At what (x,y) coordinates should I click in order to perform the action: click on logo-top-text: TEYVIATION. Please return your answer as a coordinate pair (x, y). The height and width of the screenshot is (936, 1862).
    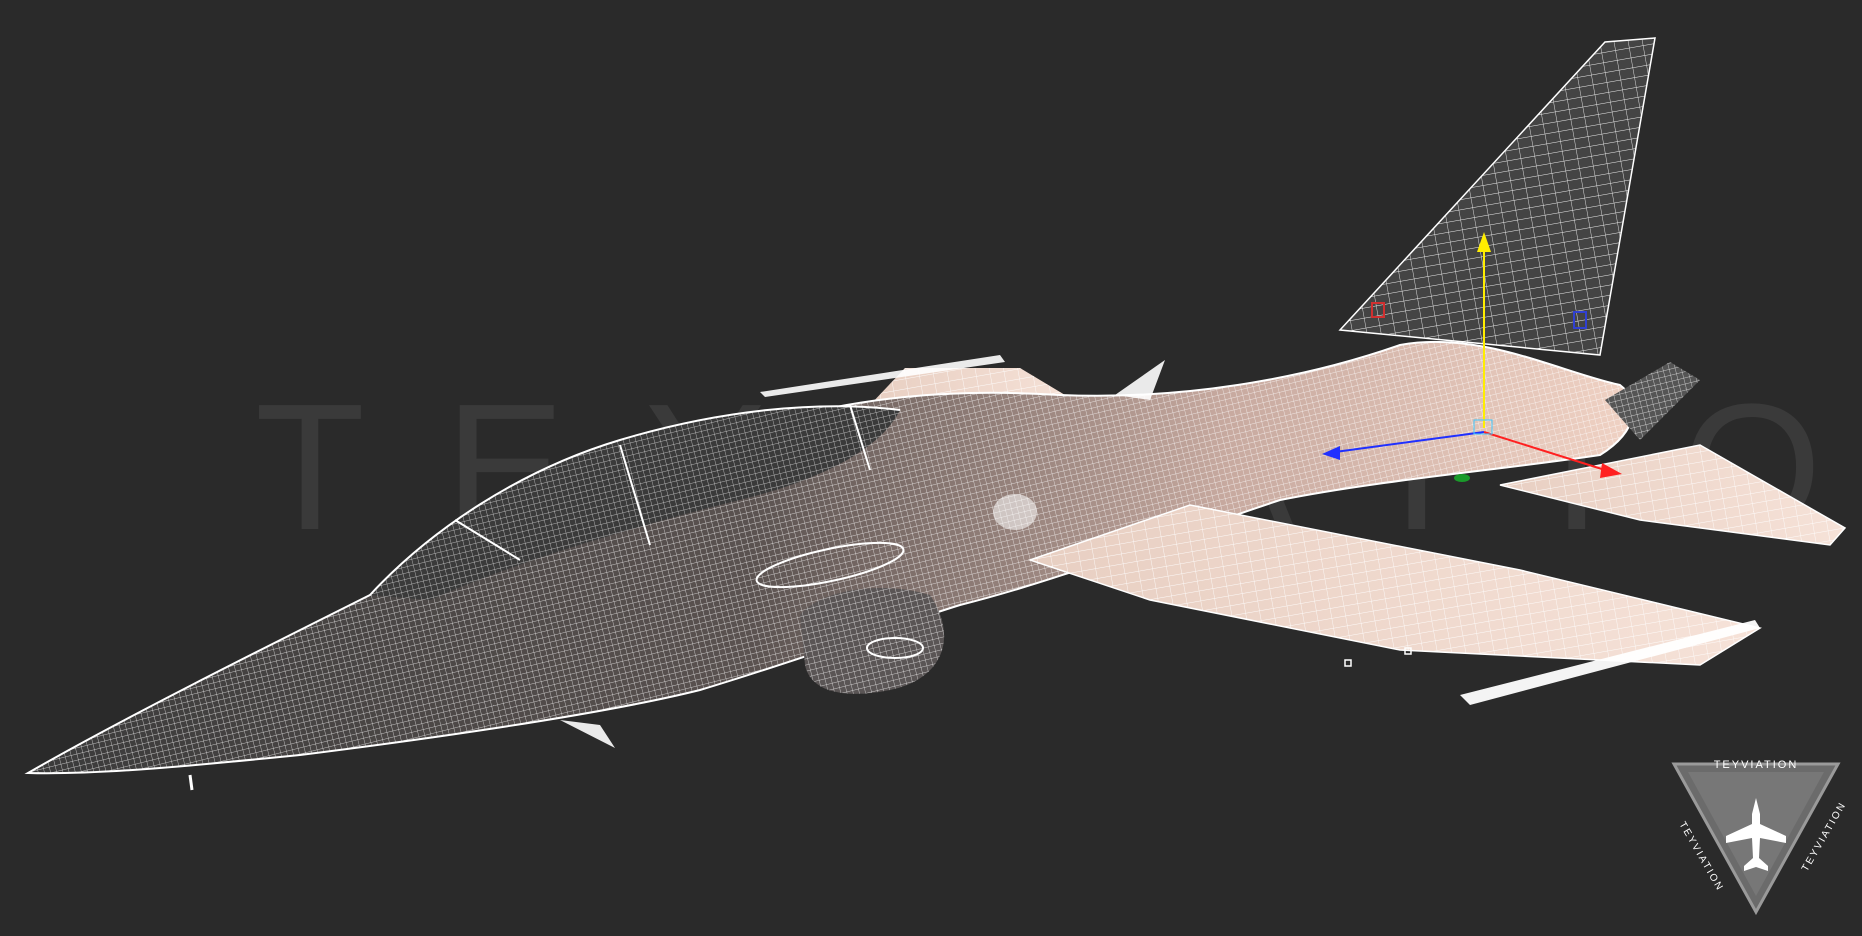
    Looking at the image, I should click on (1756, 765).